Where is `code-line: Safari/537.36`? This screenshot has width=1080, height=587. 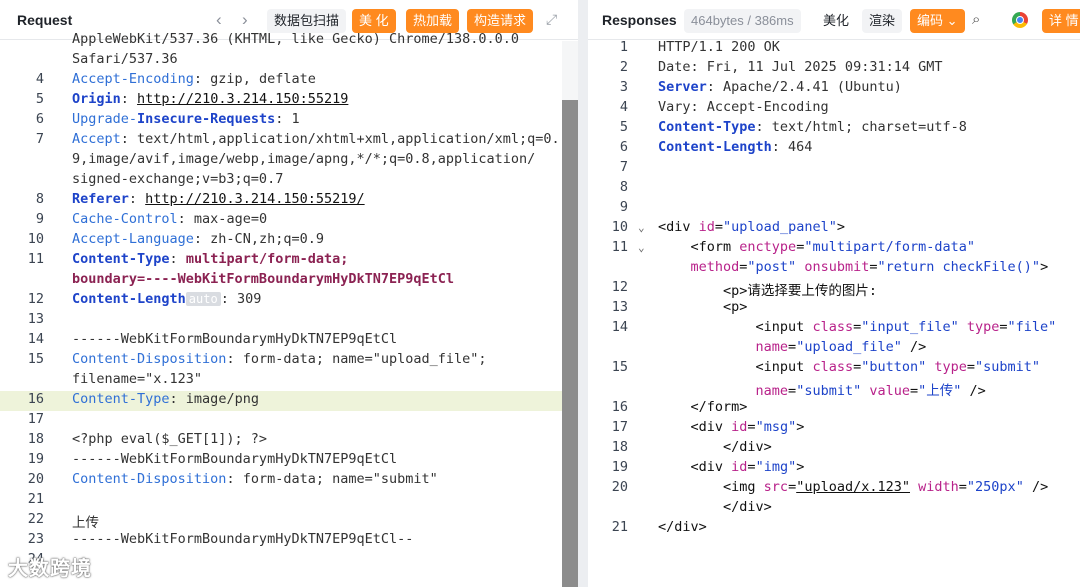
code-line: Safari/537.36 is located at coordinates (125, 59).